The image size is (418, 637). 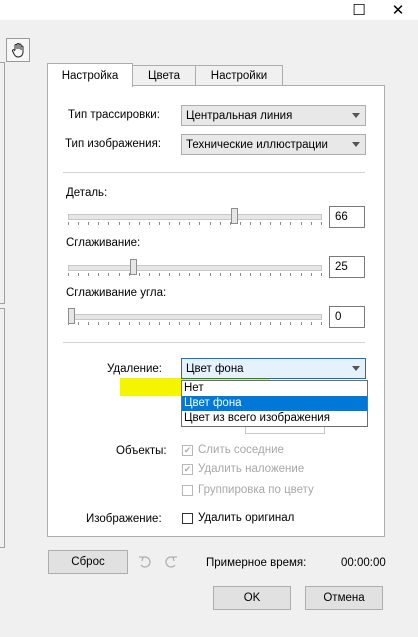 I want to click on close-icon: ✕, so click(x=398, y=10).